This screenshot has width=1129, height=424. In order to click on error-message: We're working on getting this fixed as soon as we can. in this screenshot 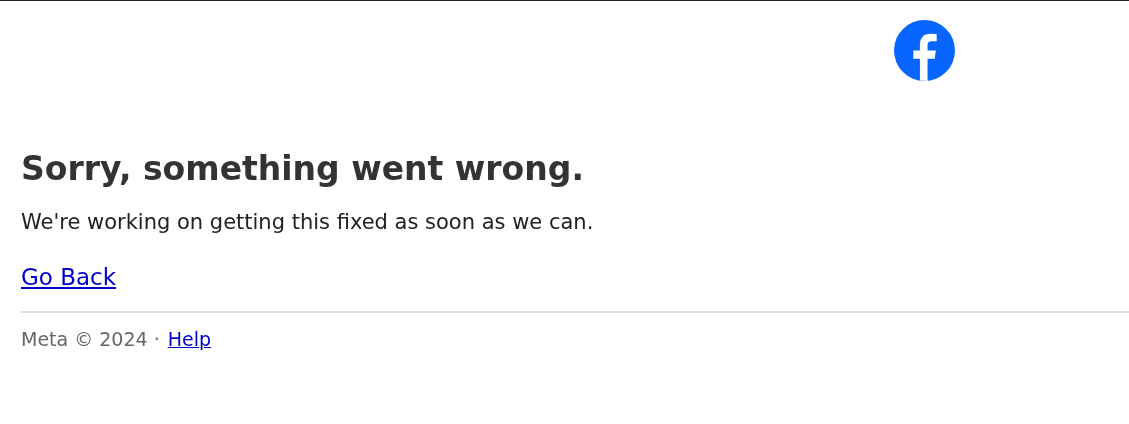, I will do `click(308, 222)`.